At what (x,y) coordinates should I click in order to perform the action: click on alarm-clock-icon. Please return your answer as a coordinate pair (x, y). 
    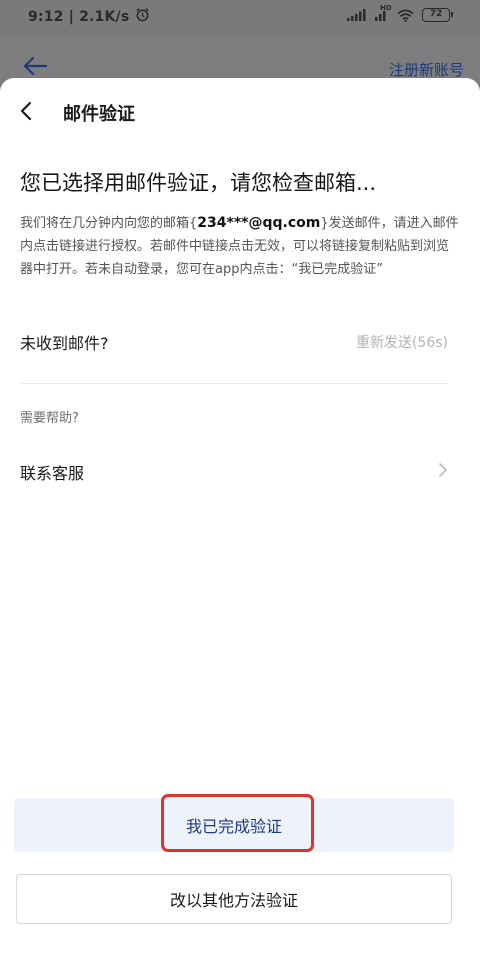
    Looking at the image, I should click on (142, 16).